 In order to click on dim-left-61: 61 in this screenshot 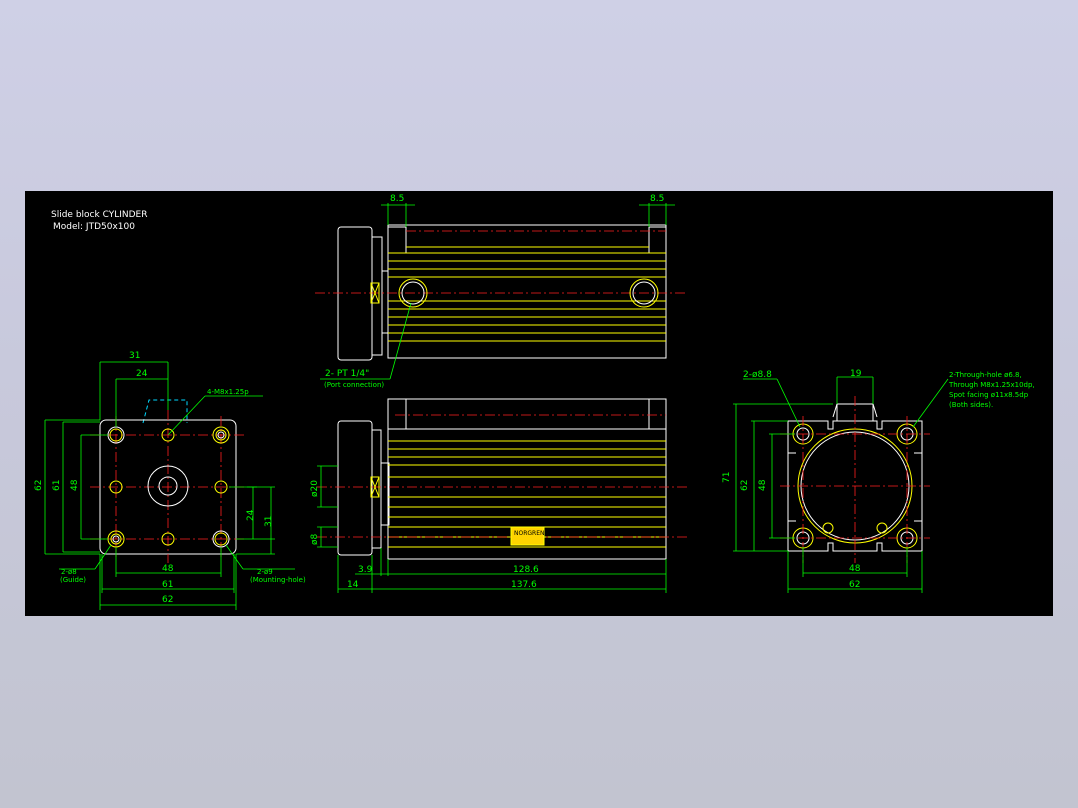, I will do `click(57, 485)`.